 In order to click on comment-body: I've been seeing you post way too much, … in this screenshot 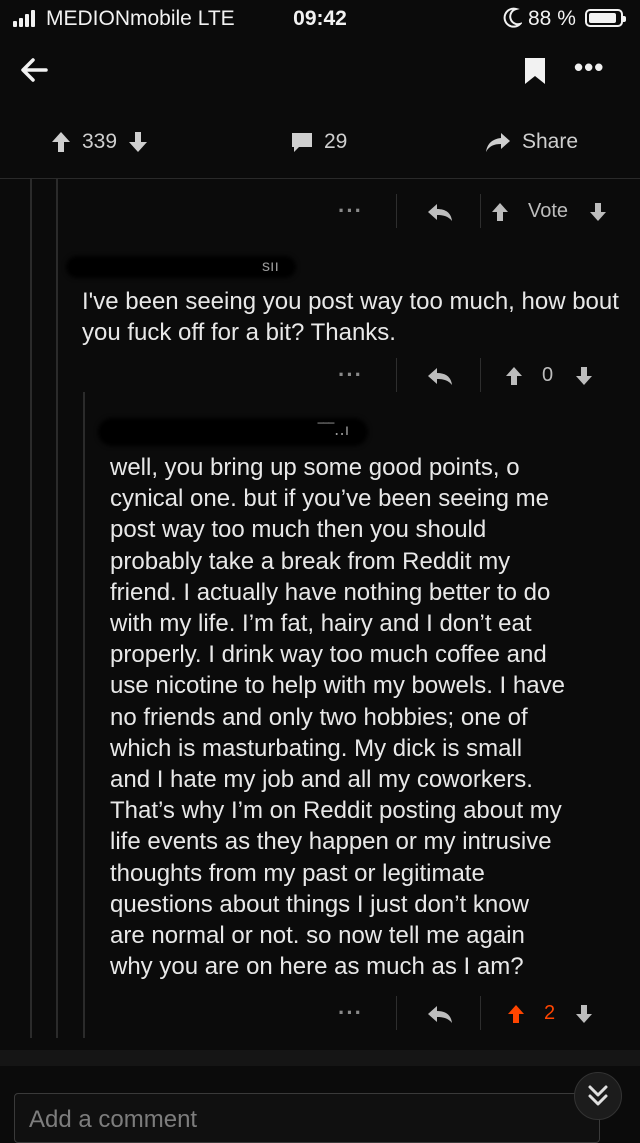, I will do `click(350, 317)`.